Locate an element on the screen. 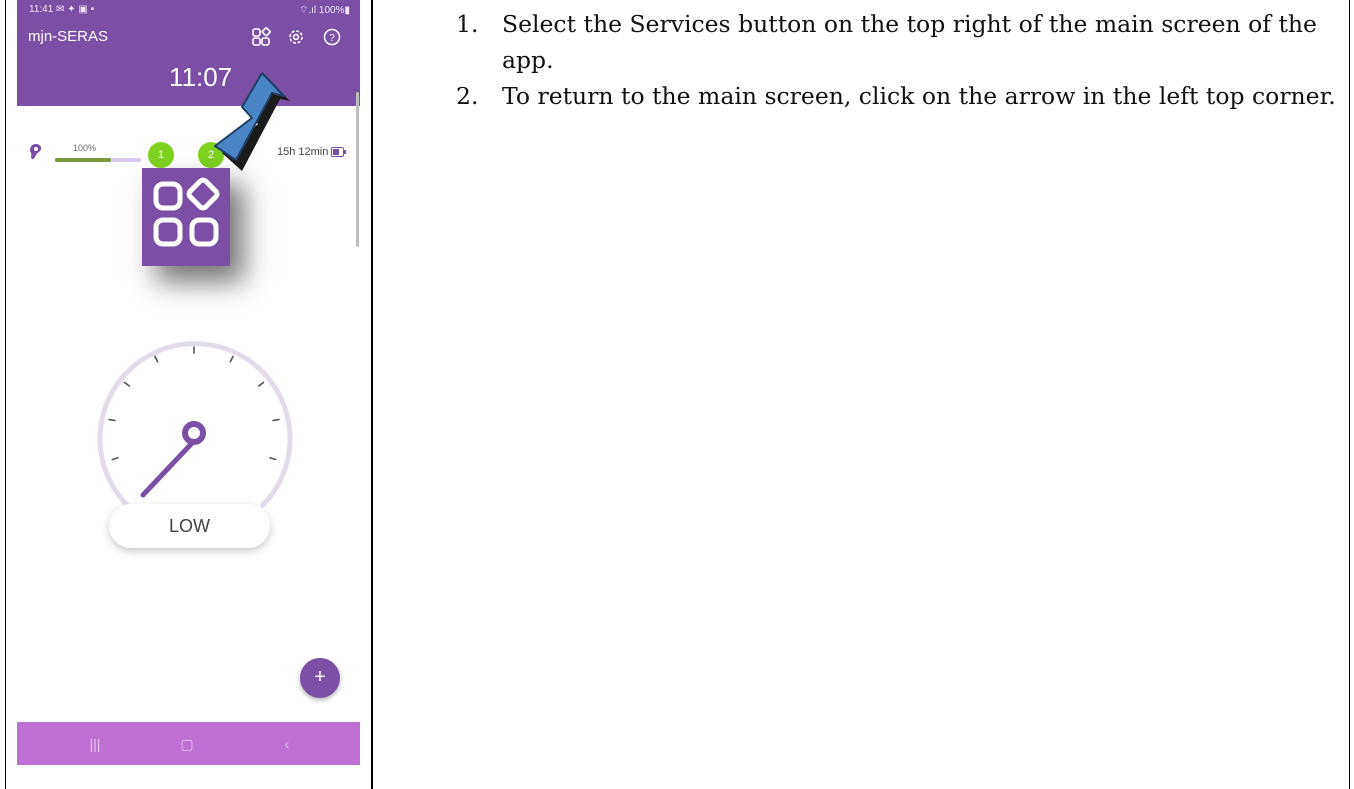 The width and height of the screenshot is (1354, 789). volume-gauge is located at coordinates (192, 423).